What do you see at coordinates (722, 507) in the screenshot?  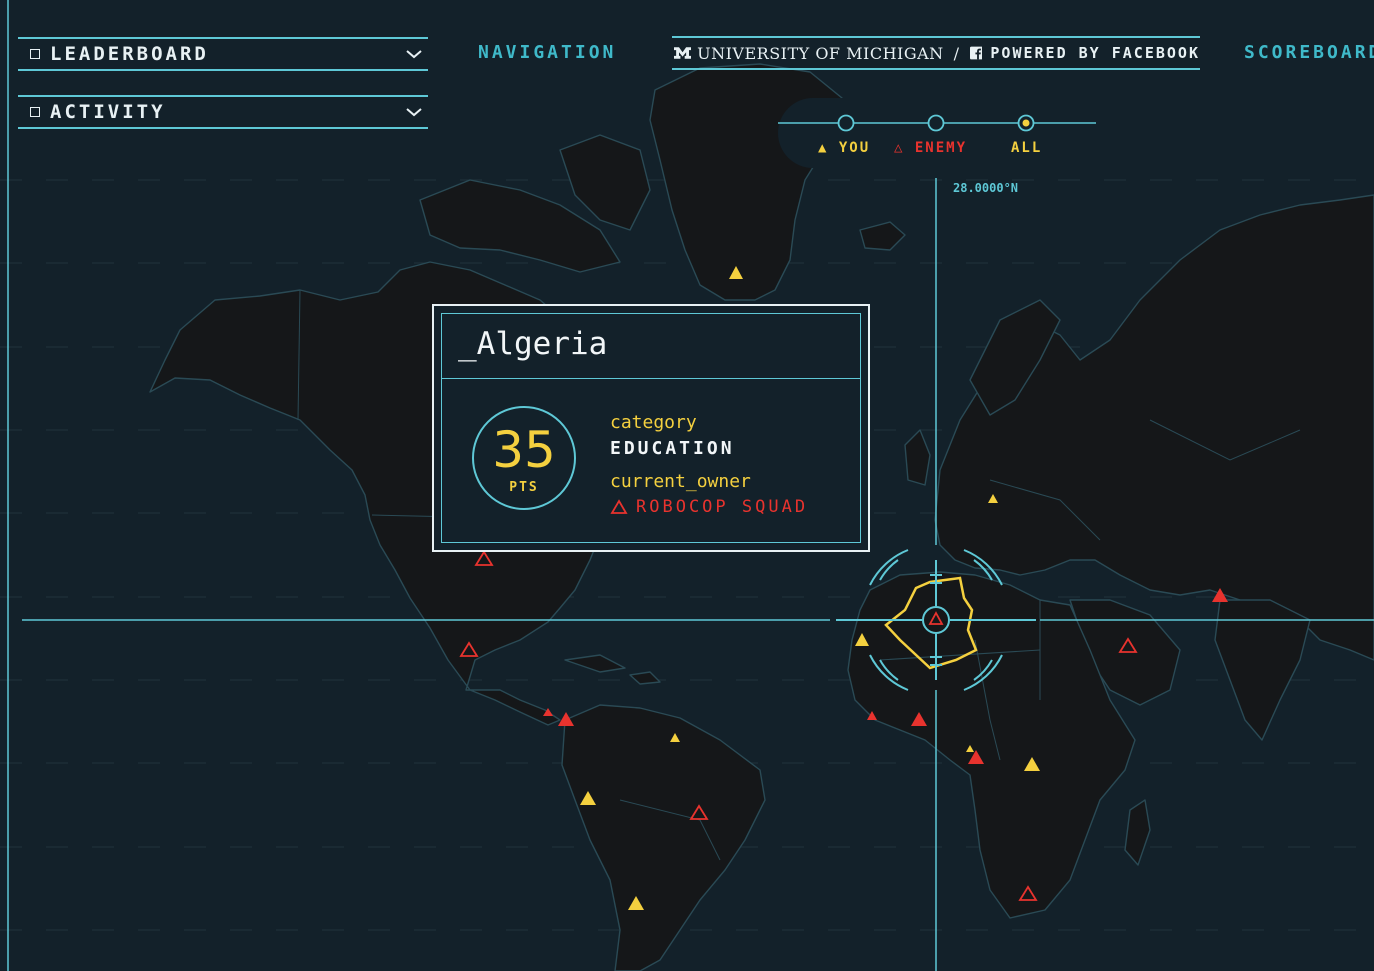 I see `owner-value: ROBOCOP SQUAD` at bounding box center [722, 507].